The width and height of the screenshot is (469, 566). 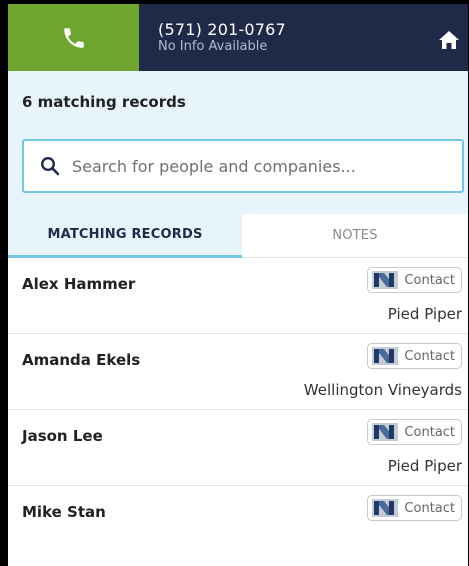 What do you see at coordinates (238, 524) in the screenshot?
I see `record-row: Mike Stan Contact` at bounding box center [238, 524].